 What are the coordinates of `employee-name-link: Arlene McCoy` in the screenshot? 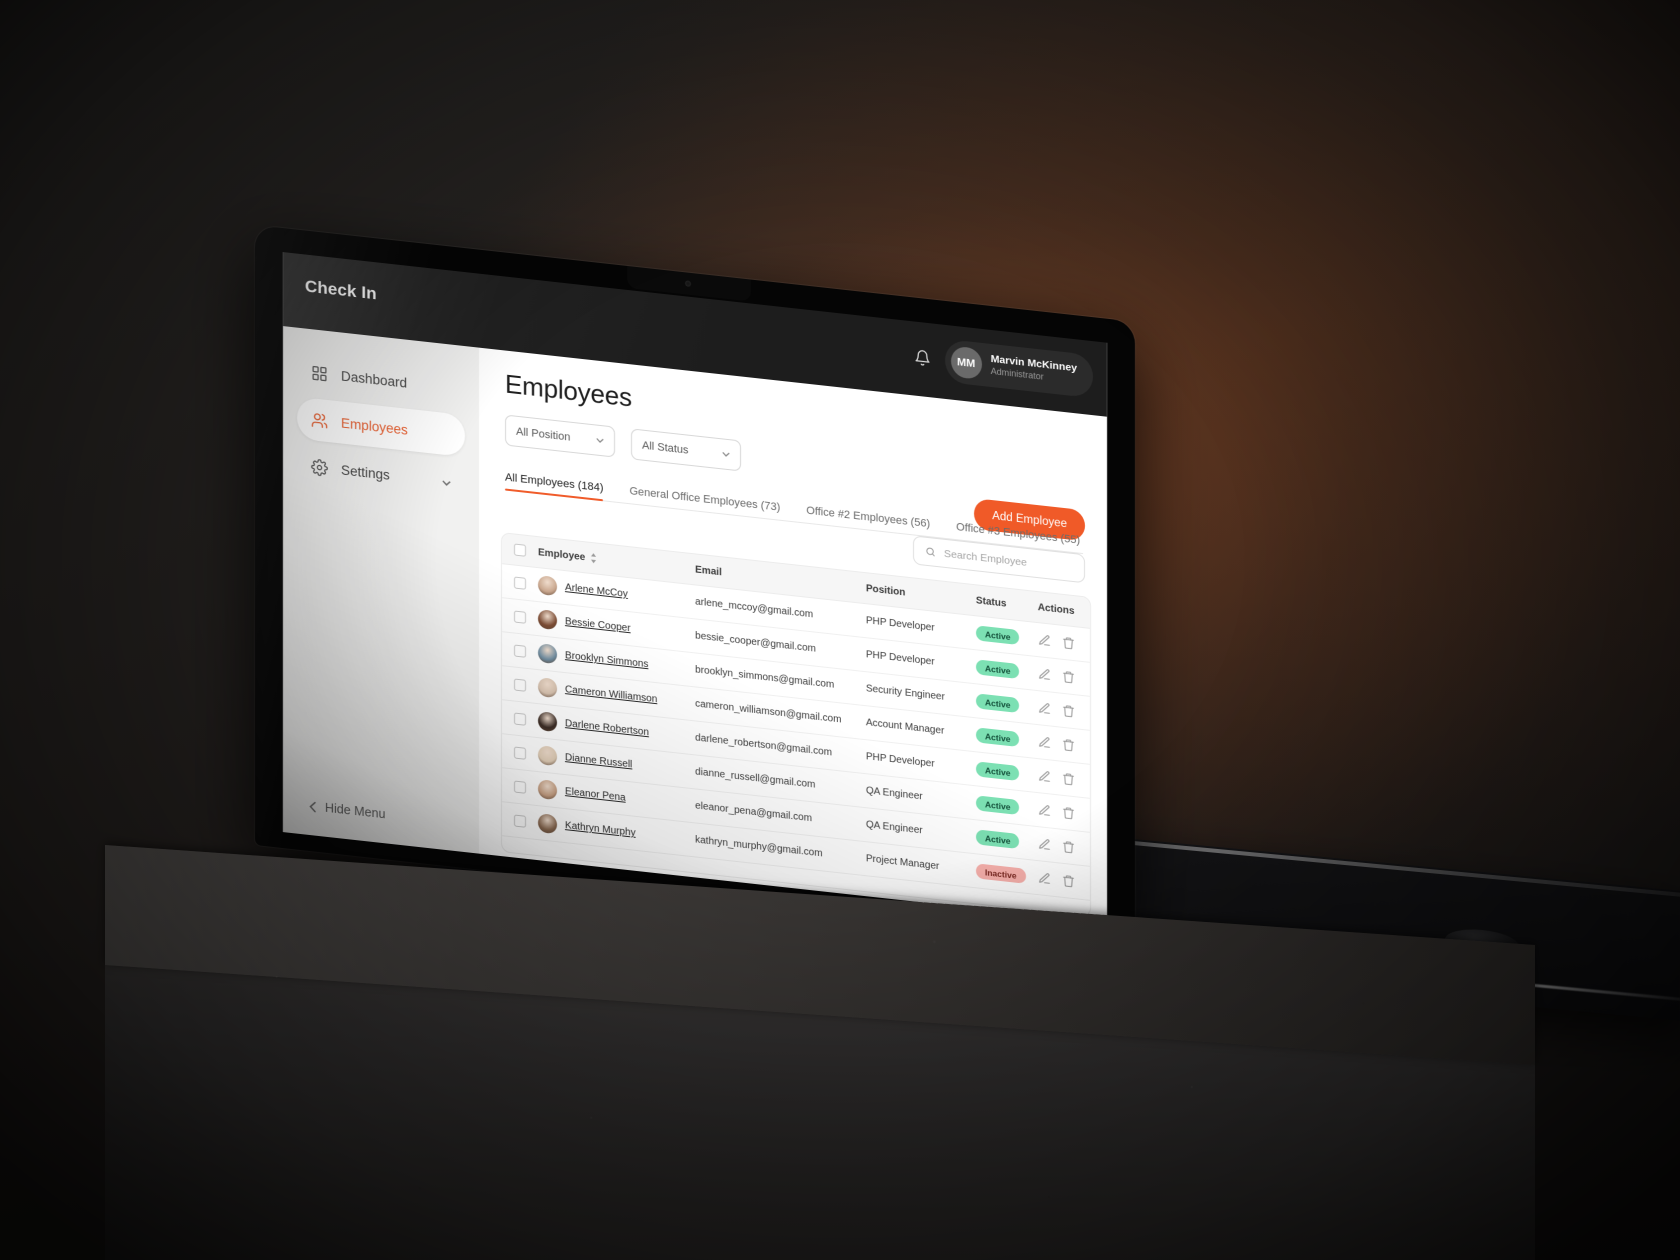 It's located at (596, 591).